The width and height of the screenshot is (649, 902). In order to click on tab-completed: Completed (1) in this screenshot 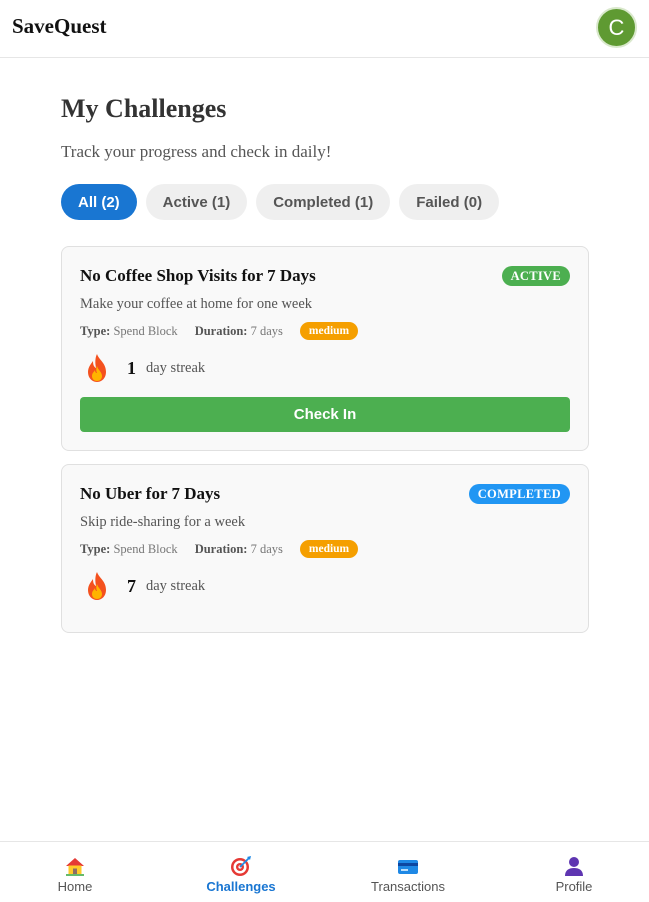, I will do `click(323, 202)`.